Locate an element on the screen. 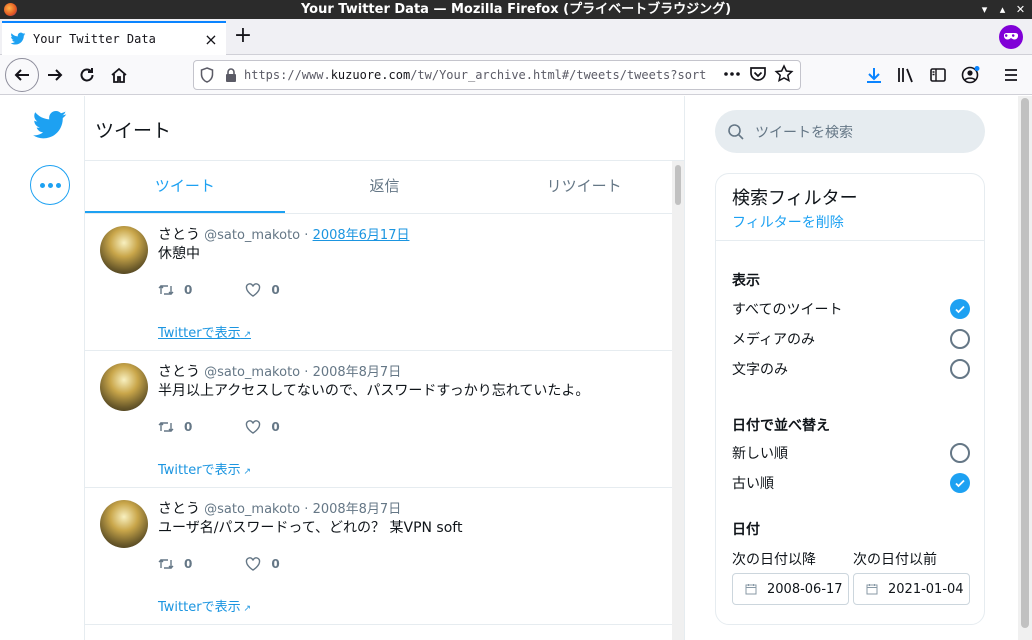 The height and width of the screenshot is (640, 1032). reload-button is located at coordinates (87, 75).